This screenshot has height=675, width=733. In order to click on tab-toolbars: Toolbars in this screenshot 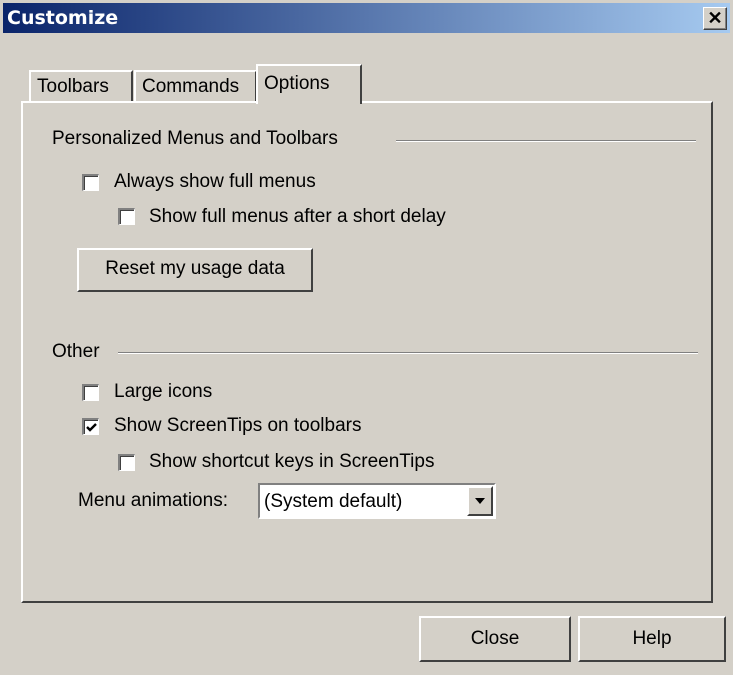, I will do `click(81, 86)`.